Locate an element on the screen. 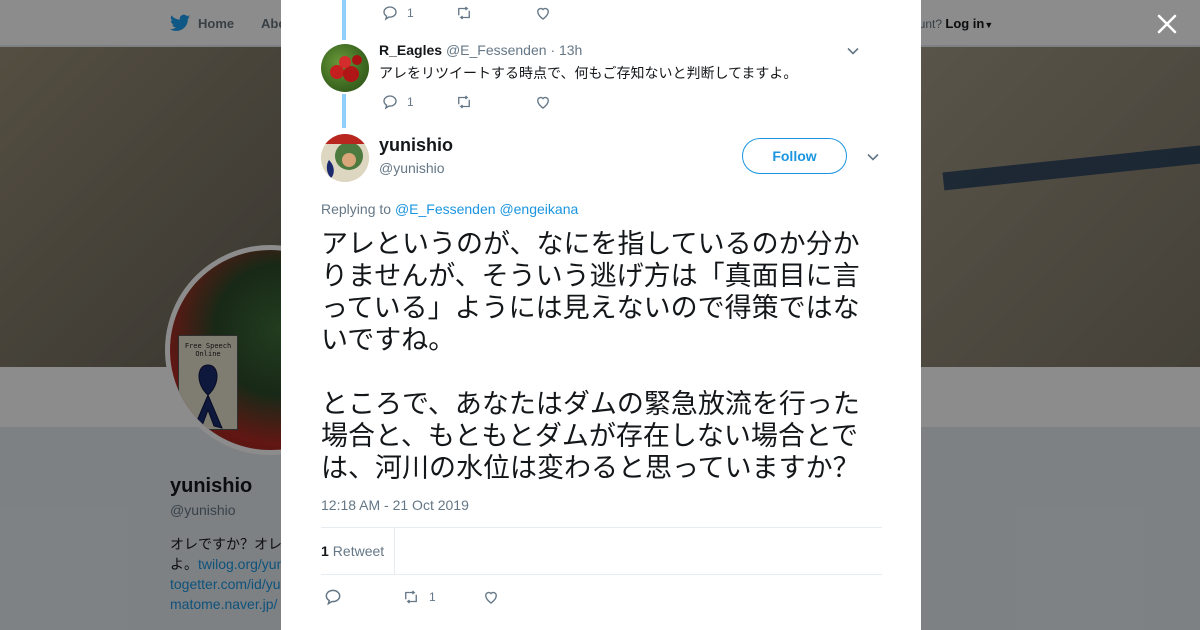 This screenshot has height=630, width=1200. follow-button: Follow is located at coordinates (794, 156).